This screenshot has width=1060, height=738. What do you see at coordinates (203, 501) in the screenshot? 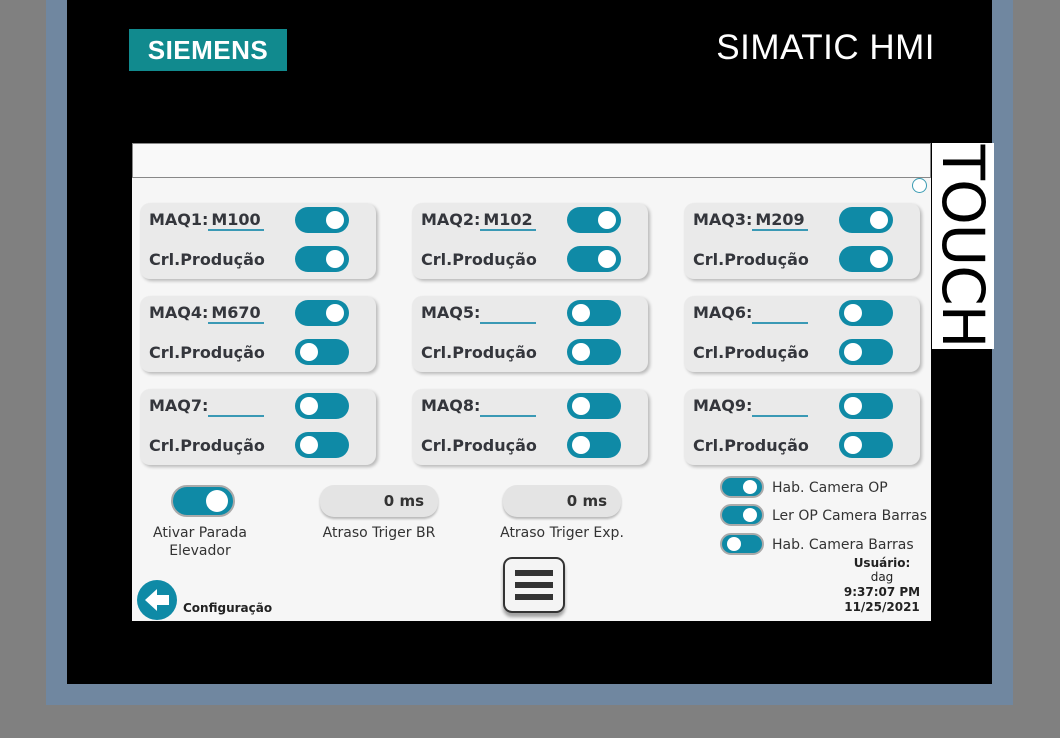
I see `elevator-stop-toggle` at bounding box center [203, 501].